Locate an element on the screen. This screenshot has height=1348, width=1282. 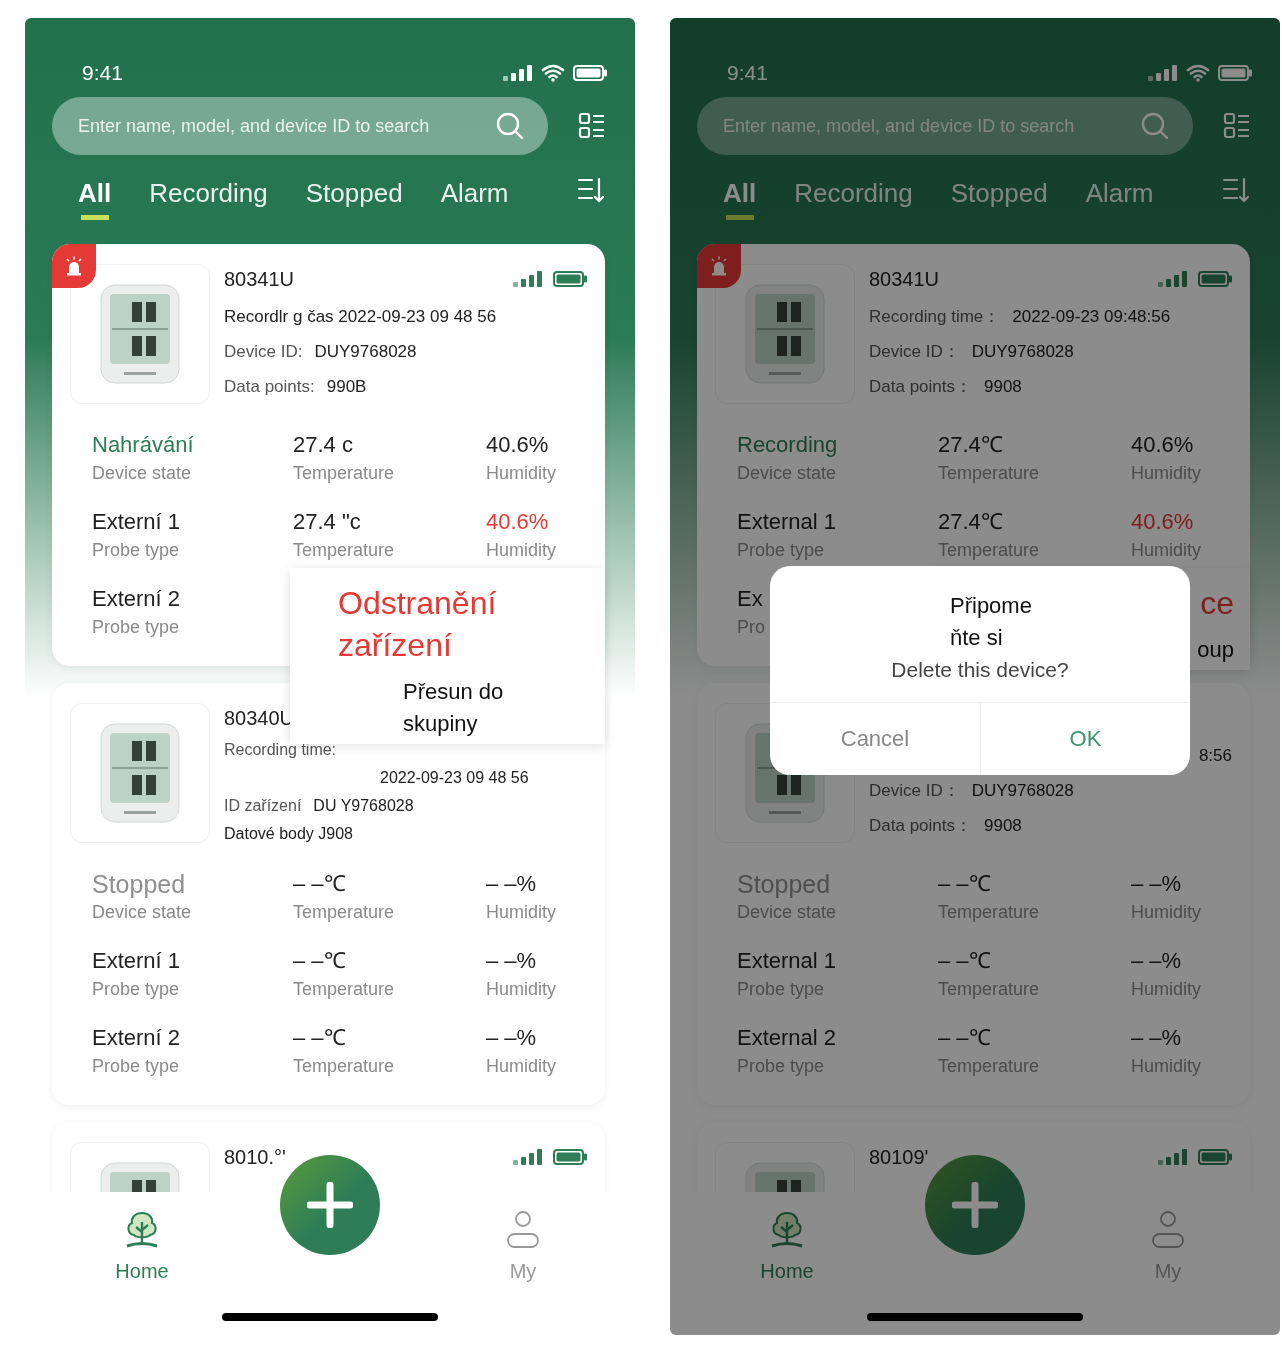
info-value: 2022-09-23 09 48 56 is located at coordinates (454, 778).